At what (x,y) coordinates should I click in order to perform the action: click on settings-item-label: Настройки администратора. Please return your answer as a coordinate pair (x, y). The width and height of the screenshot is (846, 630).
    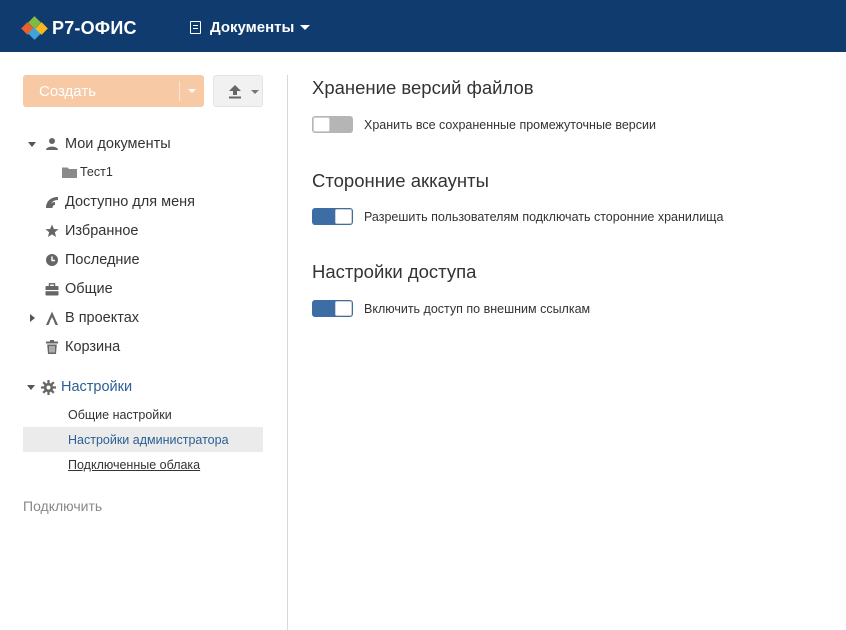
    Looking at the image, I should click on (148, 439).